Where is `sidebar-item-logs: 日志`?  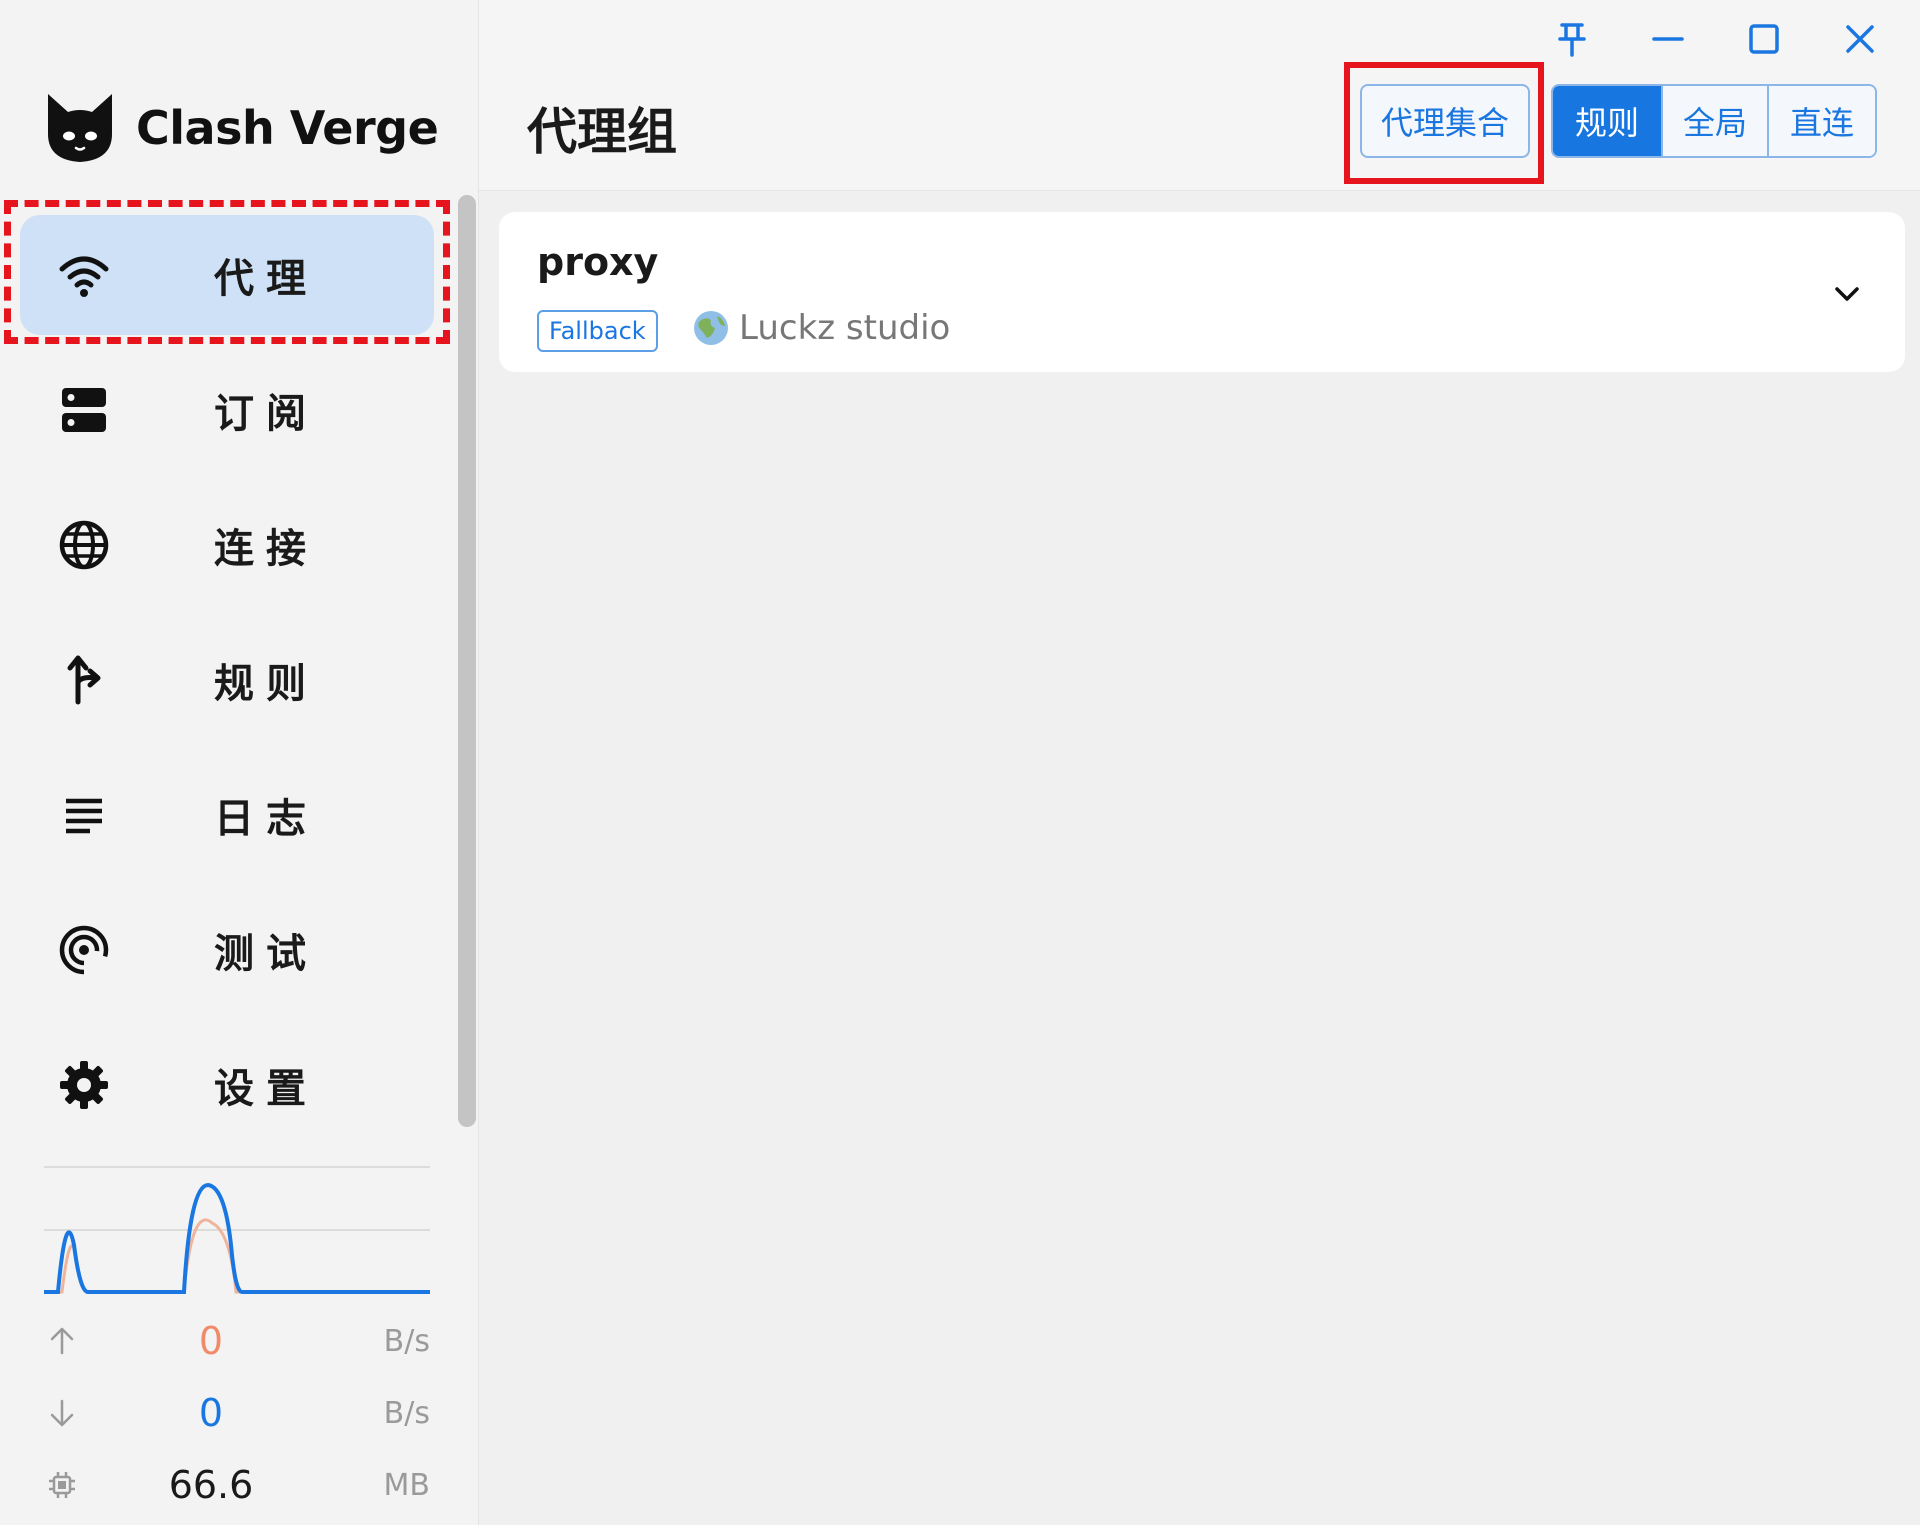
sidebar-item-logs: 日志 is located at coordinates (227, 815).